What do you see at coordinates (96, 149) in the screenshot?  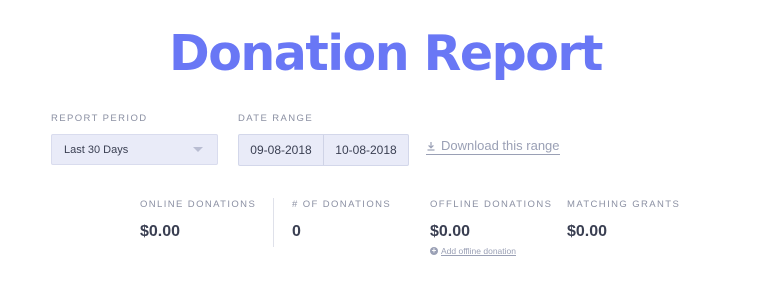 I see `report-period-value: Last 30 Days` at bounding box center [96, 149].